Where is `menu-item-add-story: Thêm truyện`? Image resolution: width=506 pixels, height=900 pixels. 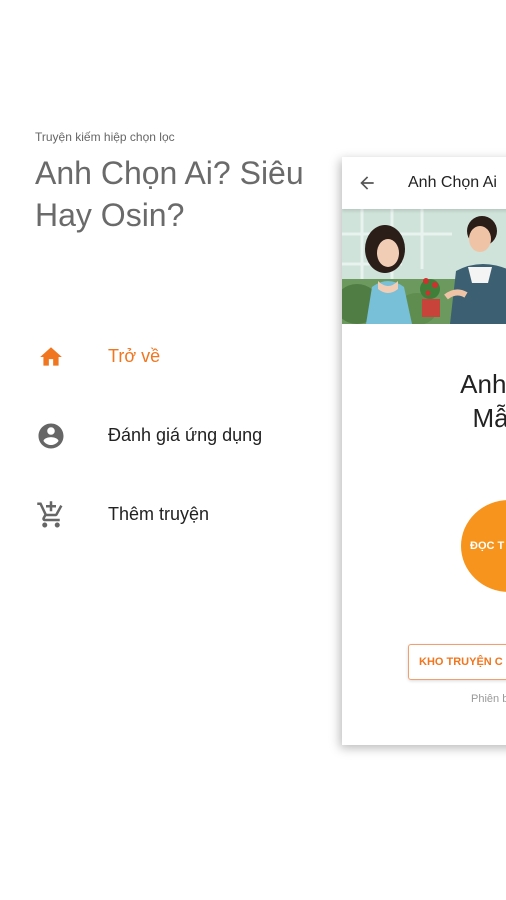
menu-item-add-story: Thêm truyện is located at coordinates (170, 514).